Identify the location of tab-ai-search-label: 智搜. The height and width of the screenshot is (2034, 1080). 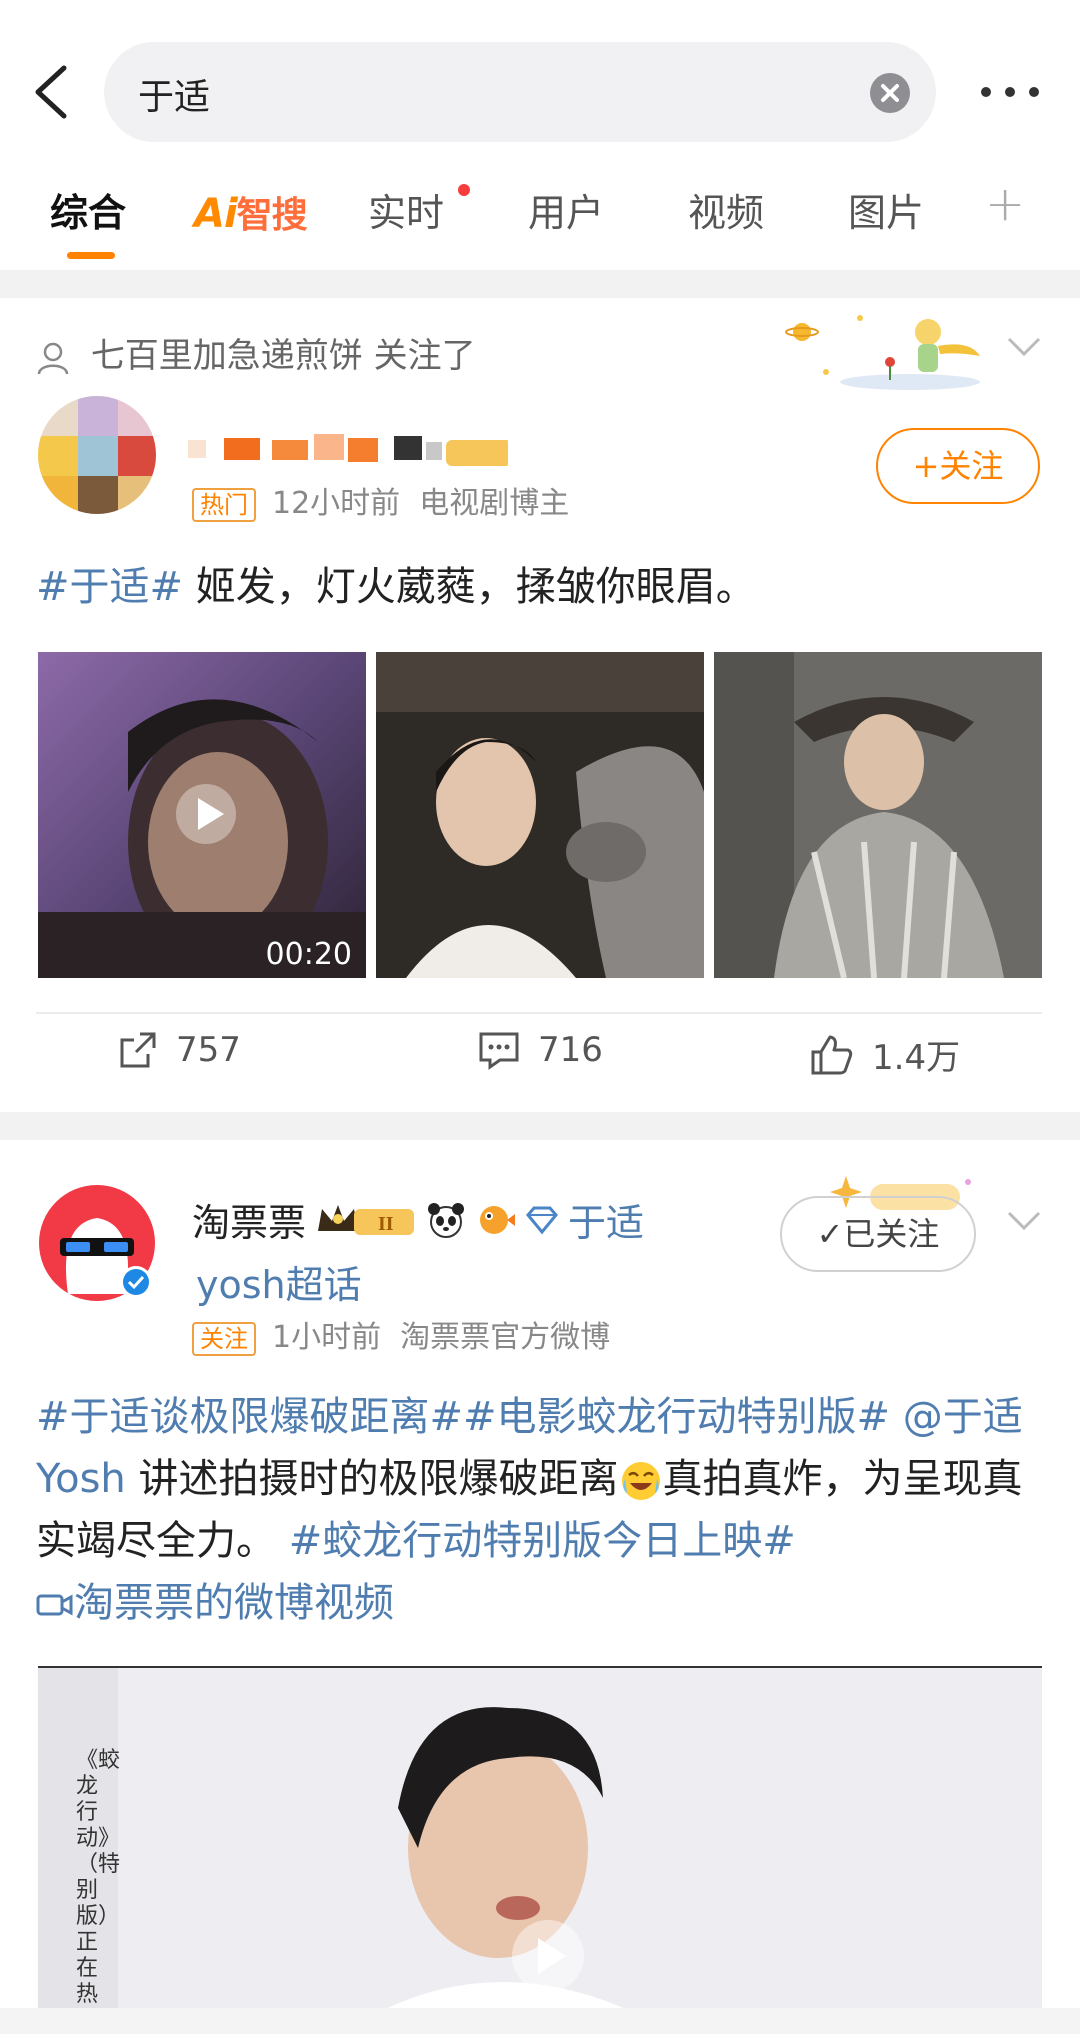
(272, 215).